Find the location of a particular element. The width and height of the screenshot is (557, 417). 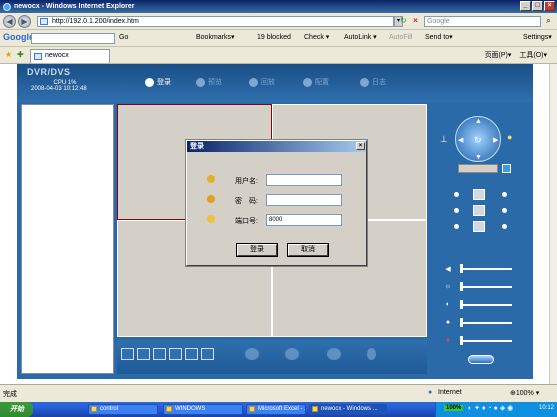

cancel-button: 取消 is located at coordinates (308, 250).